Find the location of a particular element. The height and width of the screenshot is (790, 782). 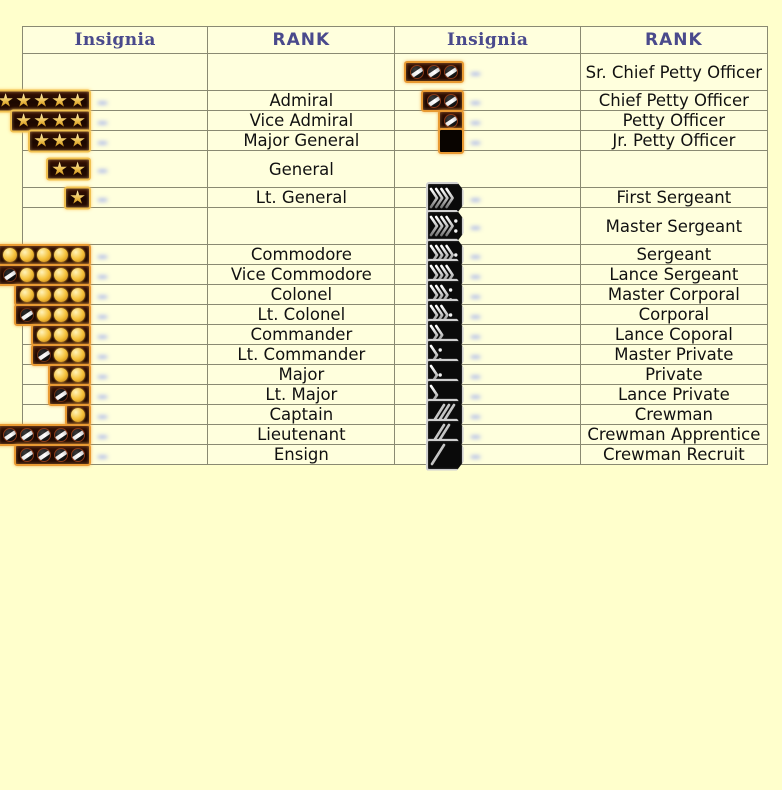

column-header-rank-right: RANK is located at coordinates (674, 40).